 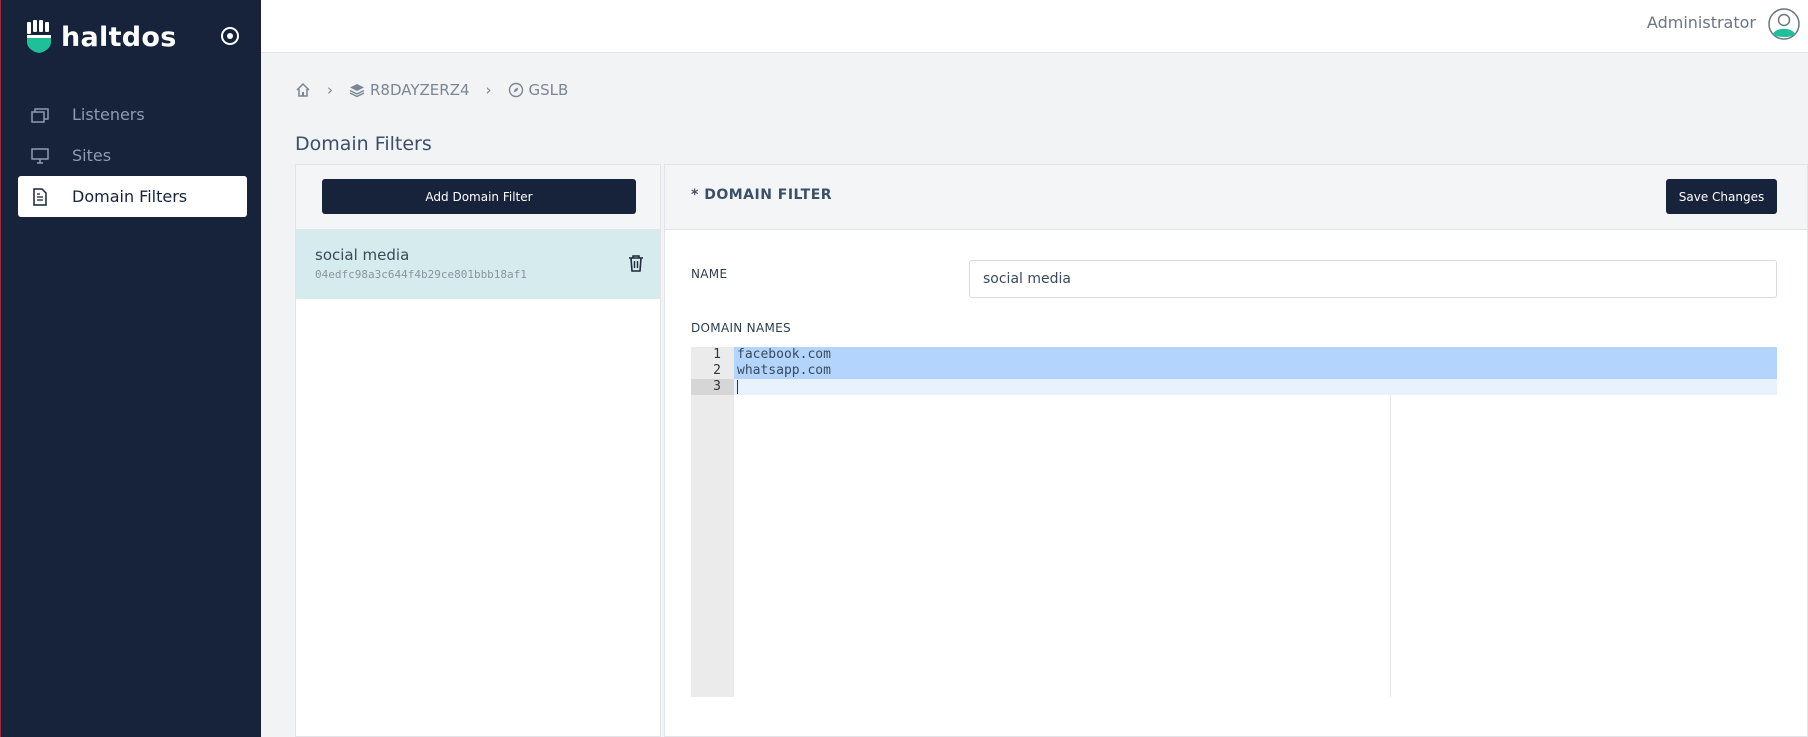 I want to click on home-icon, so click(x=303, y=89).